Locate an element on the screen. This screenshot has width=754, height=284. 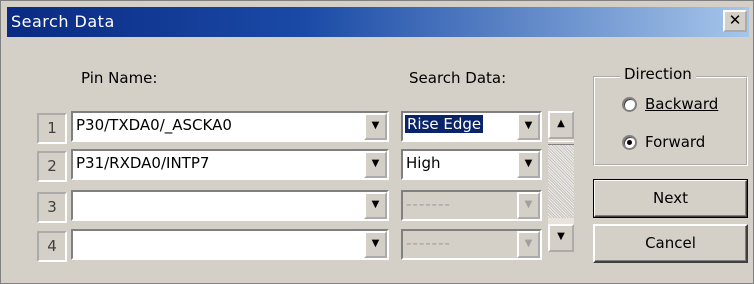
radio-unchecked-icon is located at coordinates (629, 104).